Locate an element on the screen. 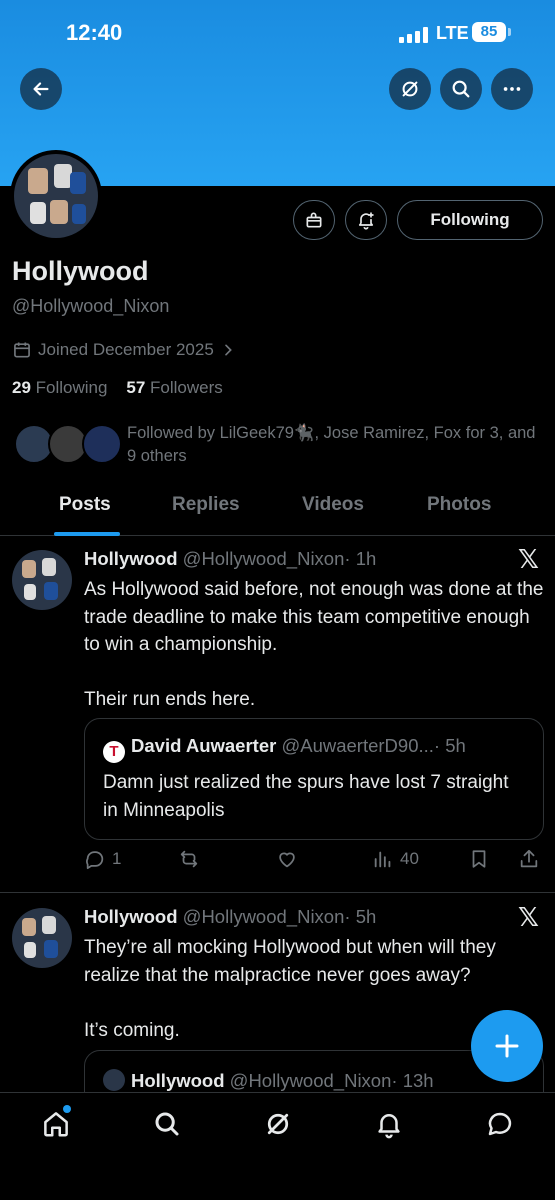 The height and width of the screenshot is (1200, 555). repost-icon is located at coordinates (189, 859).